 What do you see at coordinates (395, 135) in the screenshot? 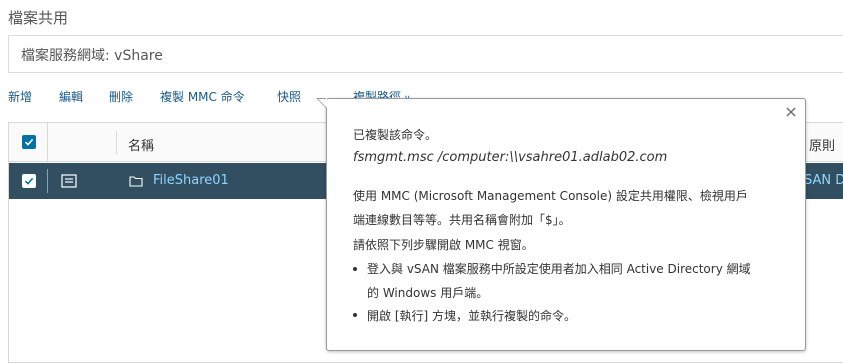
I see `copied-message: 已複製該命令。` at bounding box center [395, 135].